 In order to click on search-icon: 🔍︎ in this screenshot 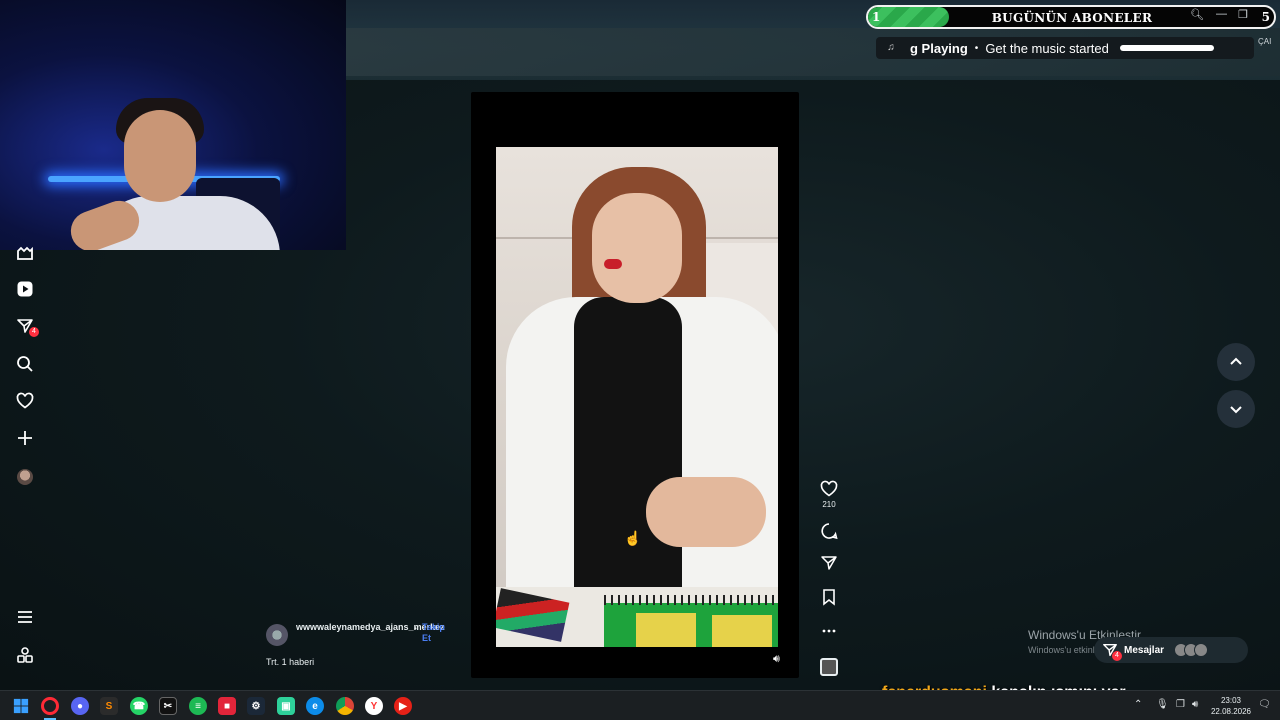, I will do `click(1197, 14)`.